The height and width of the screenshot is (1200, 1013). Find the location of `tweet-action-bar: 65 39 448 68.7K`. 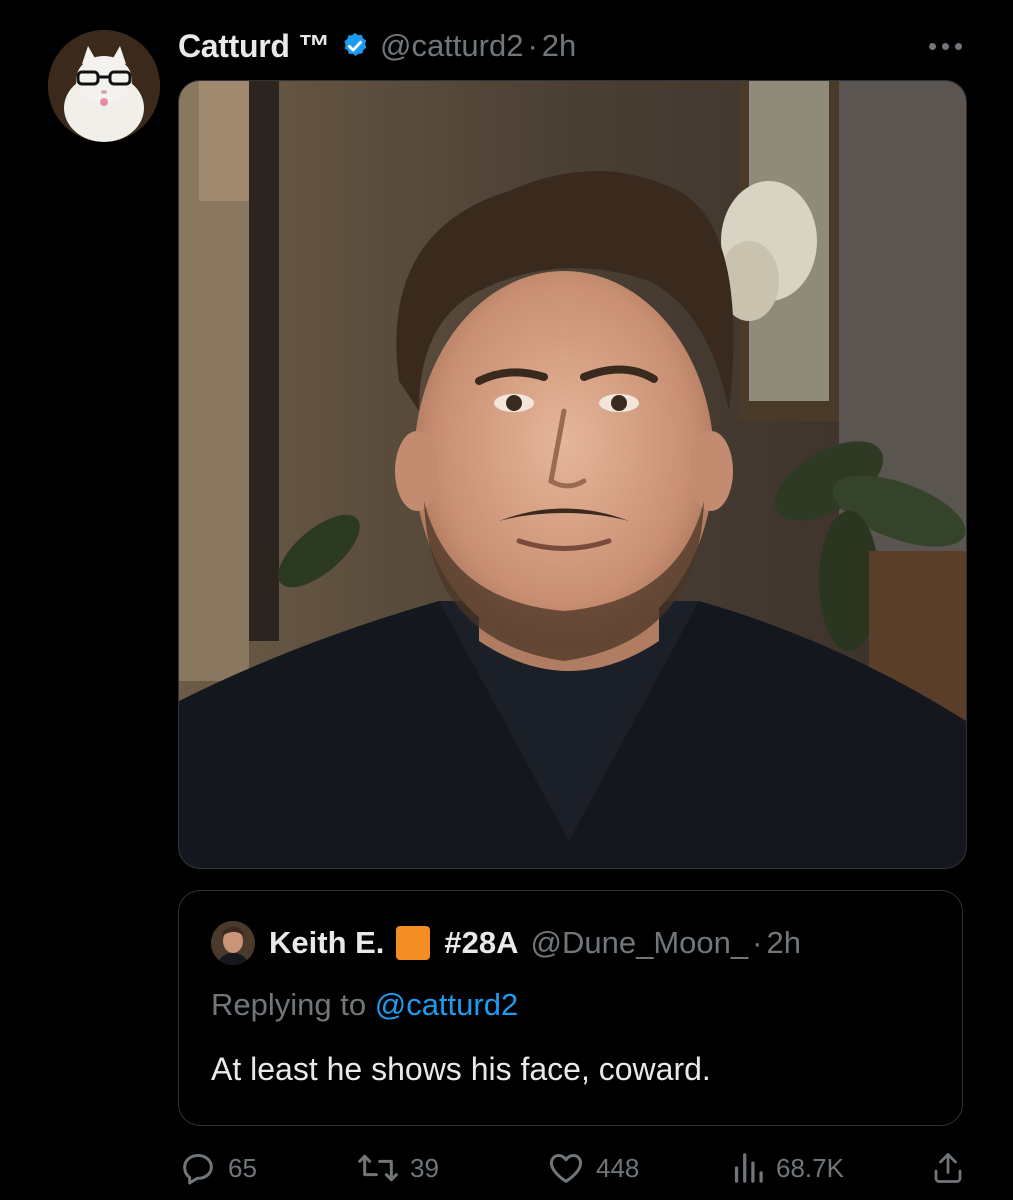

tweet-action-bar: 65 39 448 68.7K is located at coordinates (506, 1170).